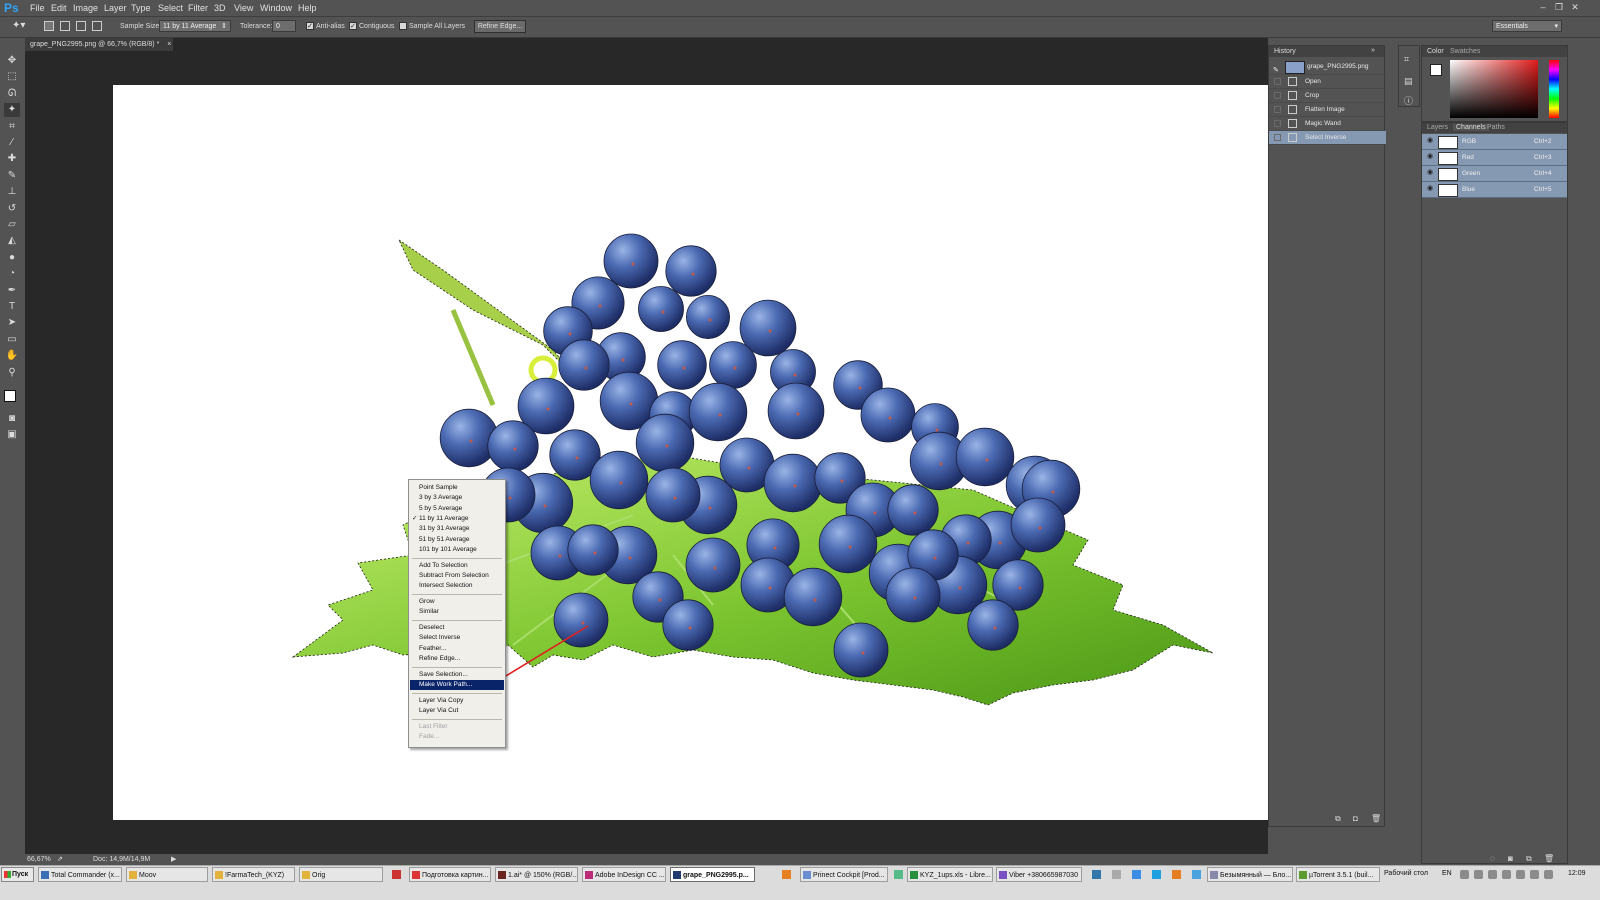 The image size is (1600, 900). Describe the element at coordinates (1559, 7) in the screenshot. I see `restore-button: ❐` at that location.